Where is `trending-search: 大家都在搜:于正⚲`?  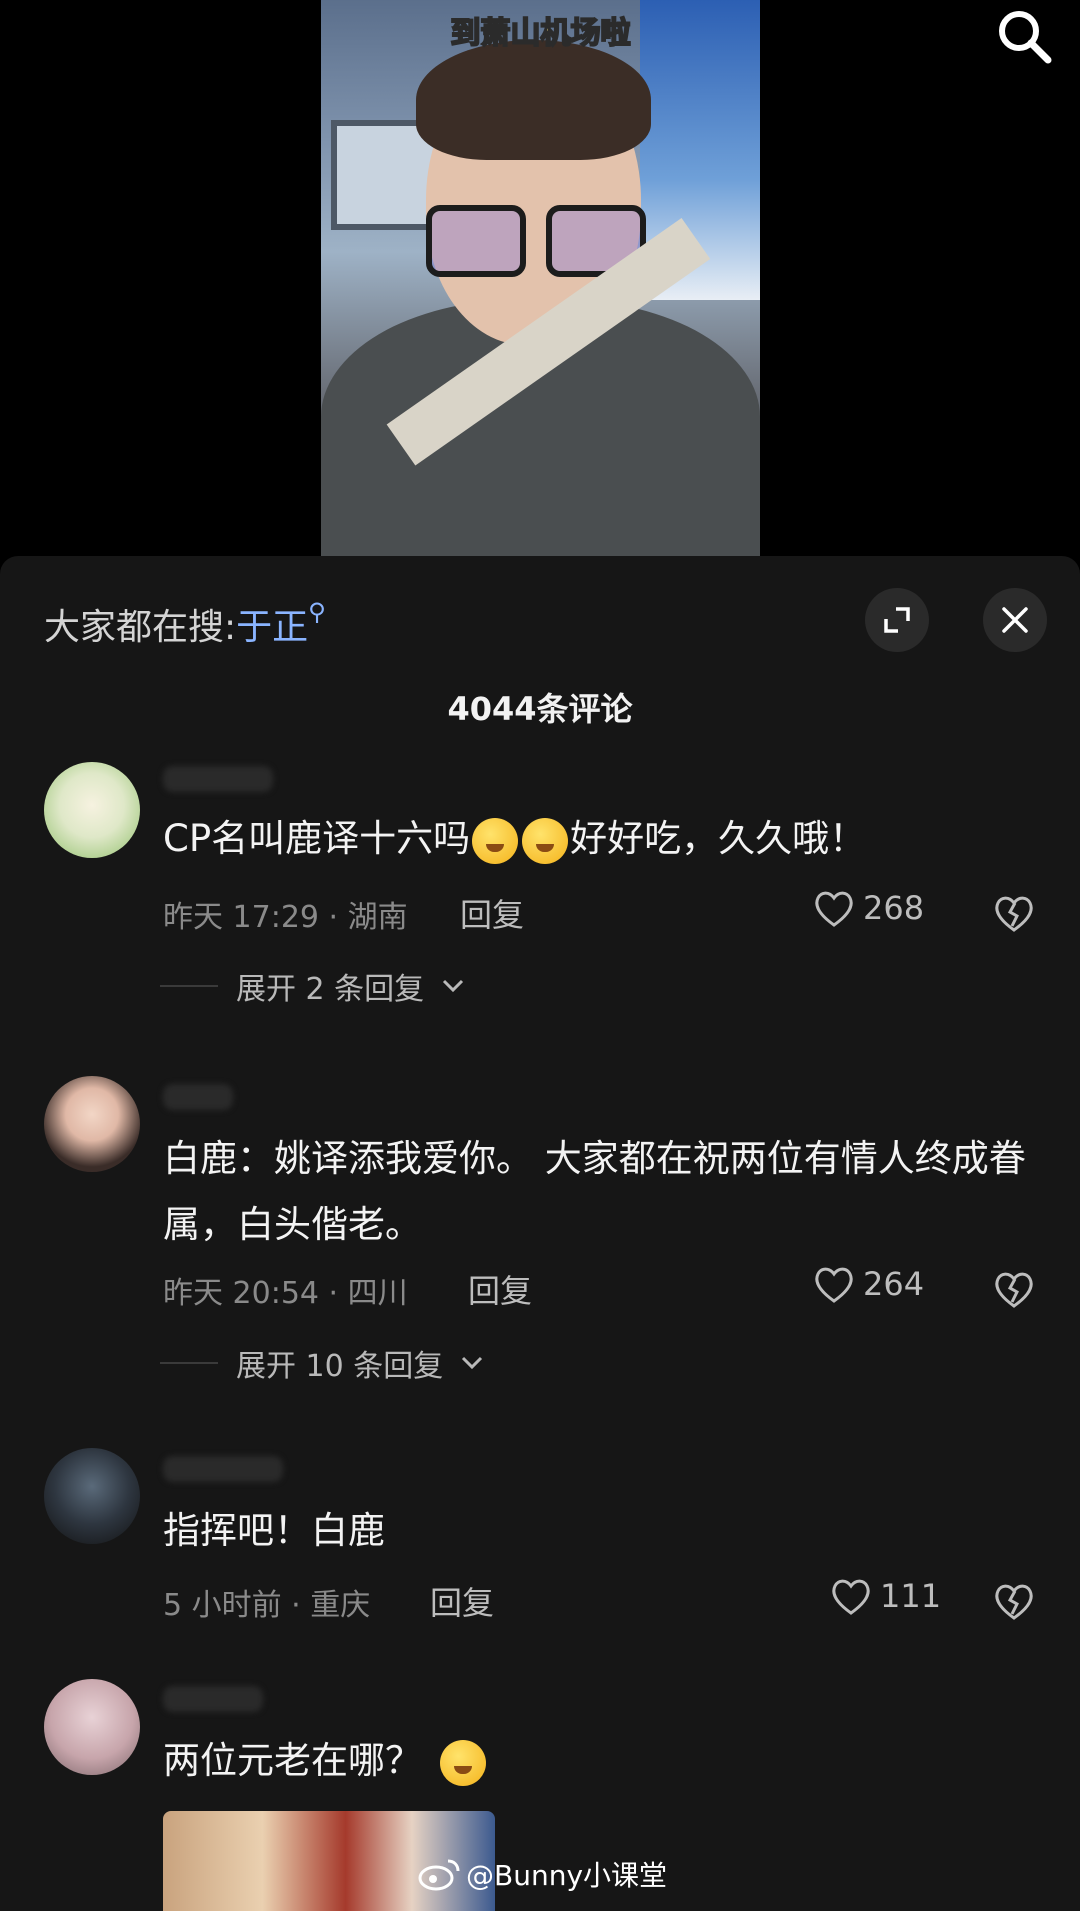 trending-search: 大家都在搜:于正⚲ is located at coordinates (185, 624).